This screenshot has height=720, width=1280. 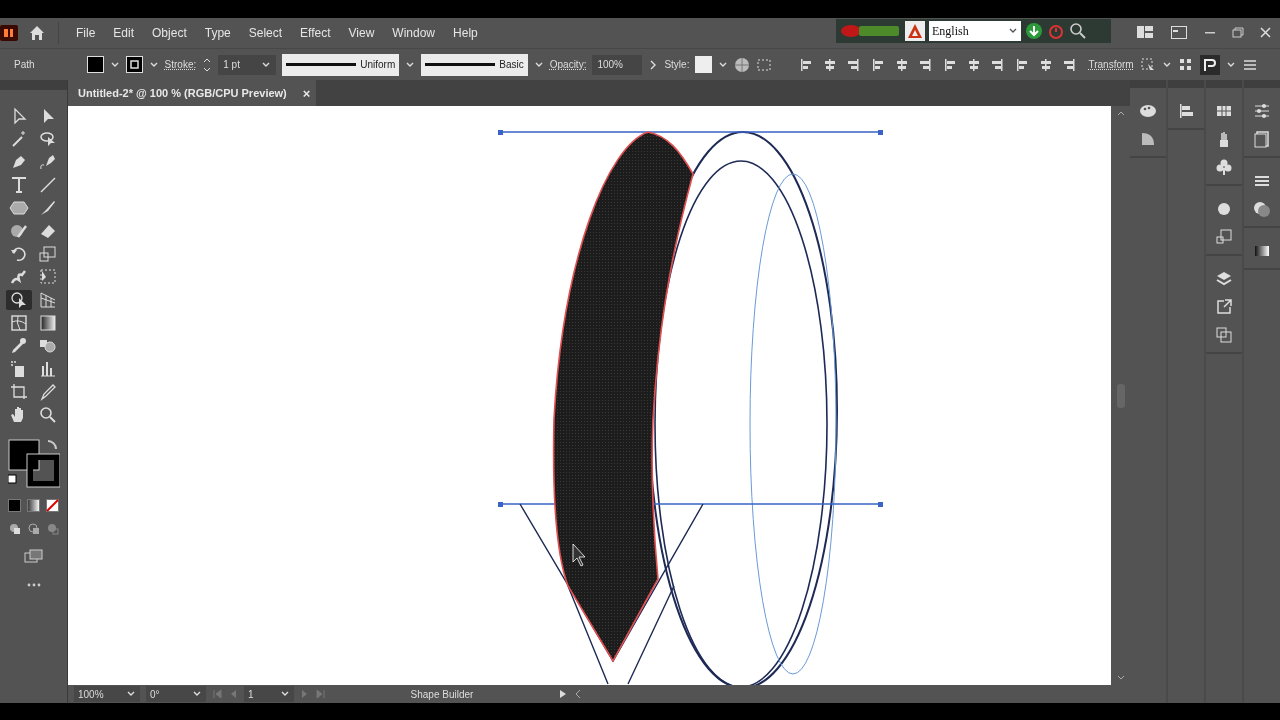 I want to click on cursor-icon, so click(x=579, y=555).